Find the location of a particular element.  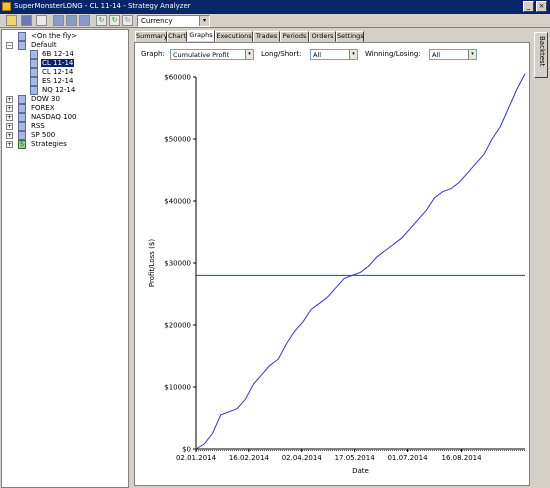

app-icon is located at coordinates (6, 6).